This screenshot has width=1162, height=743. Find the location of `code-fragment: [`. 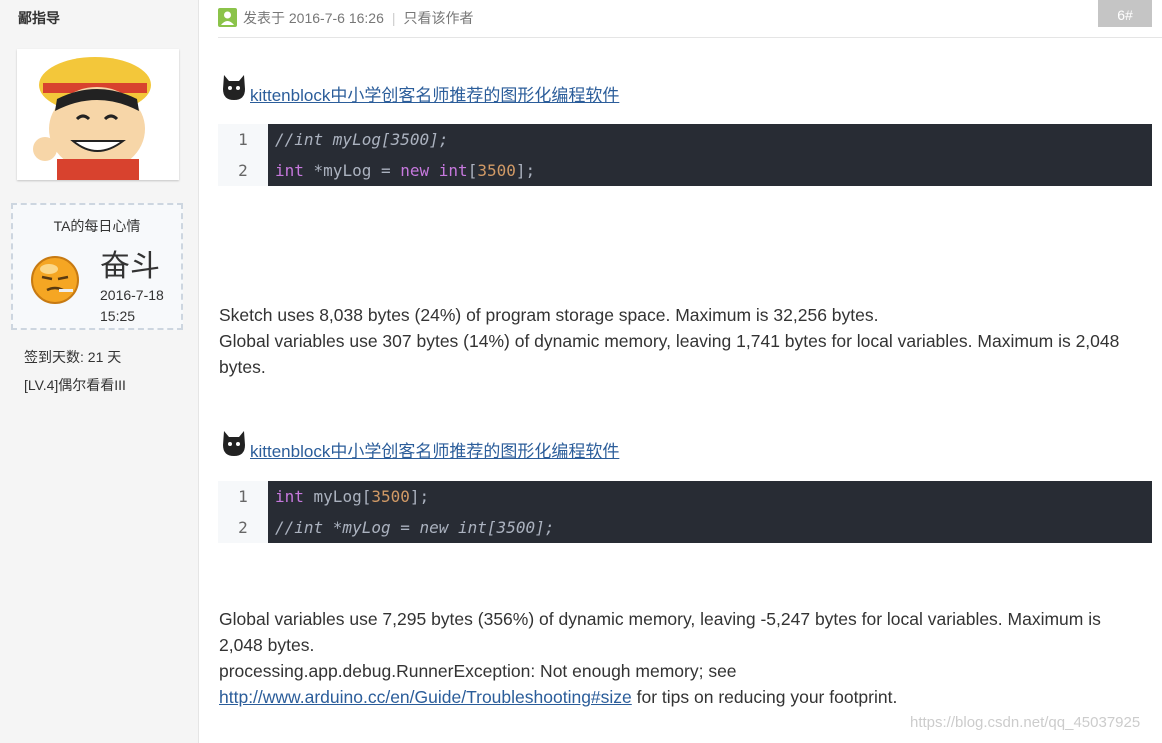

code-fragment: [ is located at coordinates (472, 170).